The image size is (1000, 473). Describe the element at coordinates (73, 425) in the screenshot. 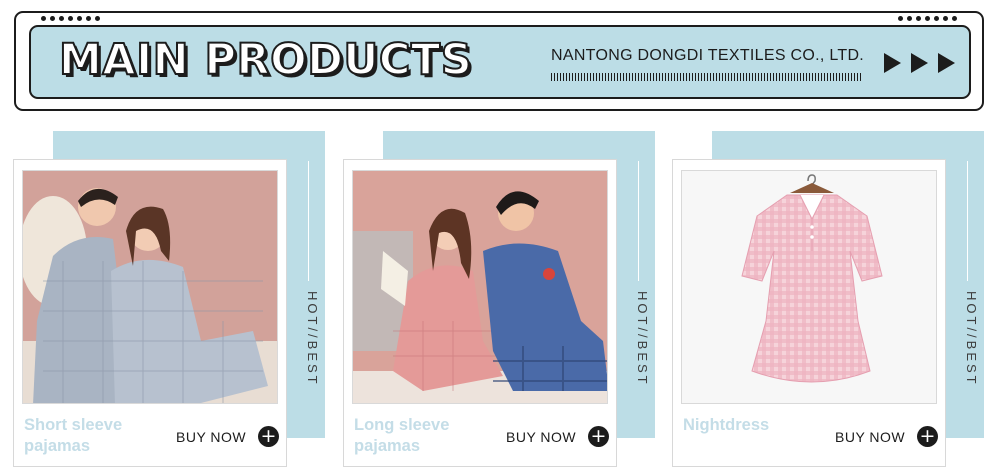

I see `product-name-line1: Short sleeve` at that location.